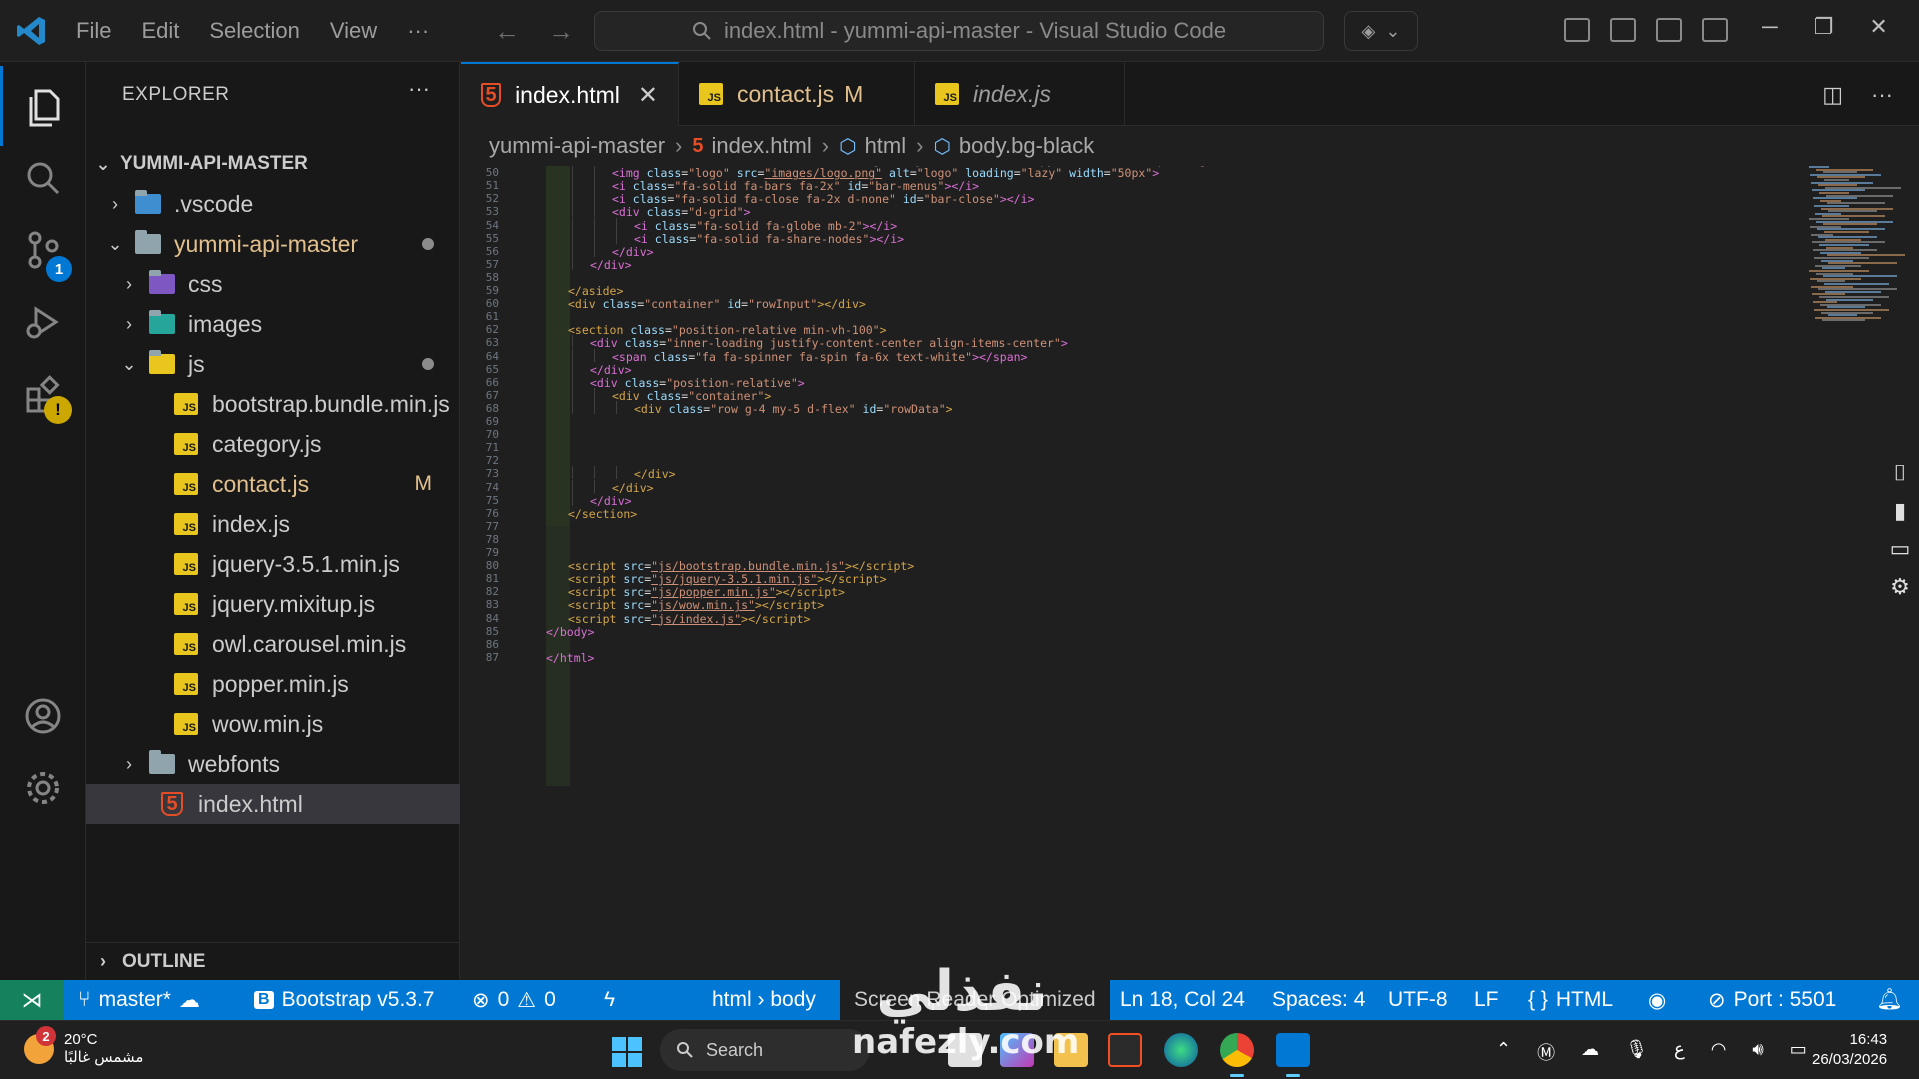  What do you see at coordinates (1832, 95) in the screenshot?
I see `split-editor-icon: ◫` at bounding box center [1832, 95].